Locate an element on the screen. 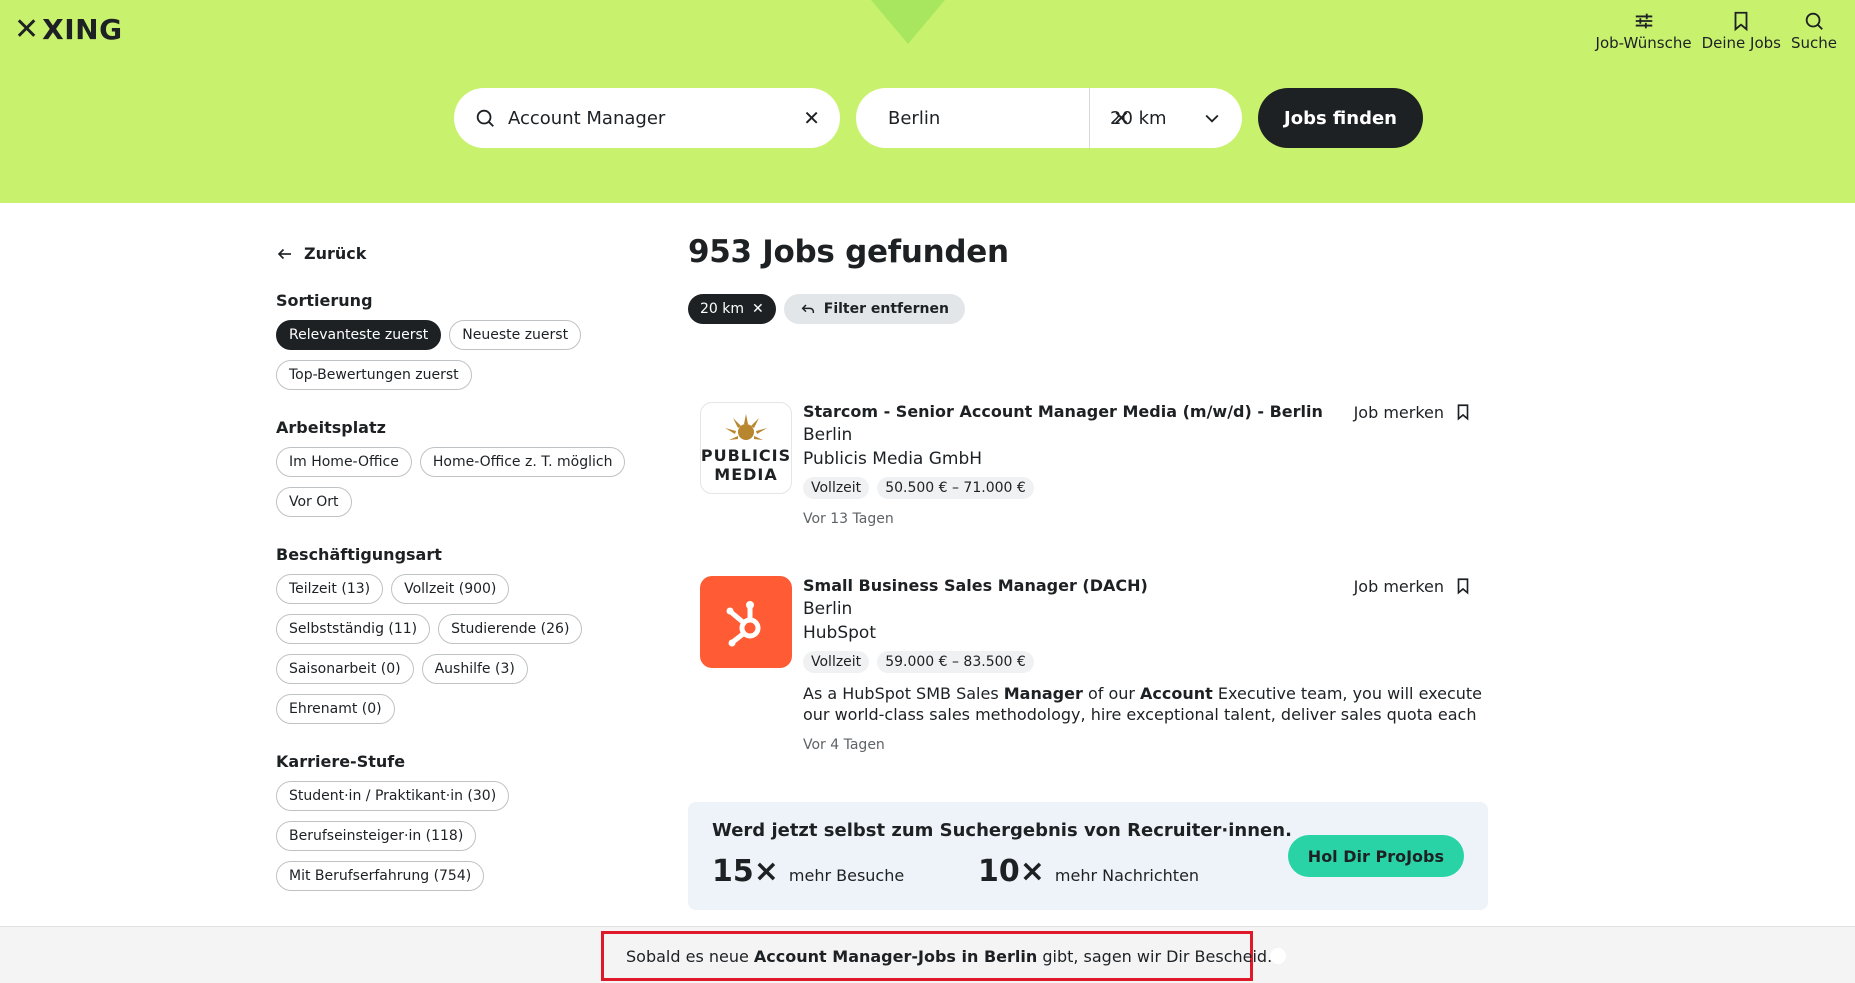 The image size is (1855, 983). chip-sort-relevance: Relevanteste zuerst is located at coordinates (359, 335).